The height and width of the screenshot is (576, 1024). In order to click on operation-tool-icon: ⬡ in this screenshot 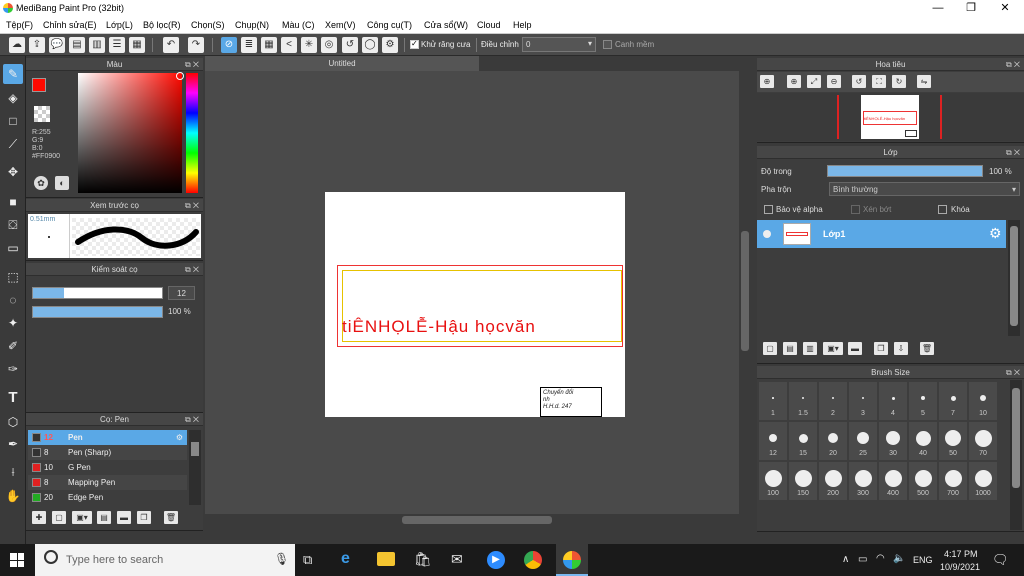, I will do `click(13, 422)`.